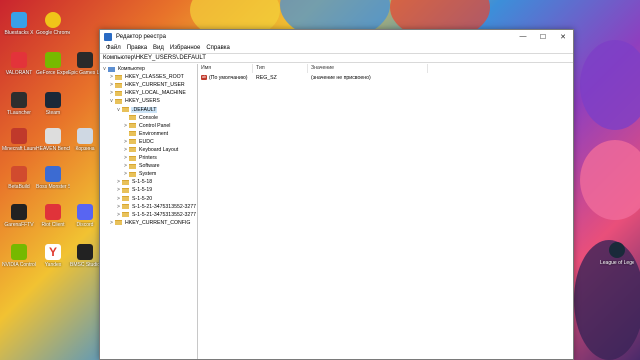 The image size is (640, 360). What do you see at coordinates (85, 222) in the screenshot?
I see `desktop-icon-discord: Discord` at bounding box center [85, 222].